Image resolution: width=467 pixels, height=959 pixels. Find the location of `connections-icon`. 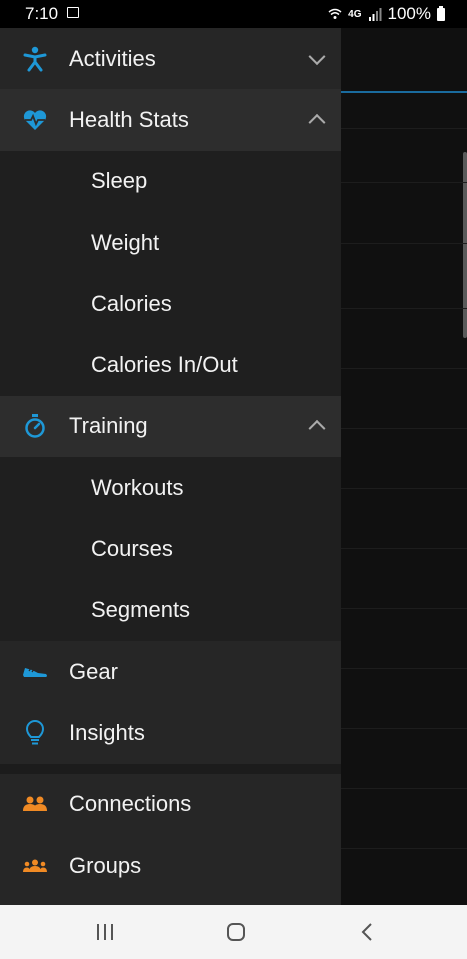

connections-icon is located at coordinates (35, 804).